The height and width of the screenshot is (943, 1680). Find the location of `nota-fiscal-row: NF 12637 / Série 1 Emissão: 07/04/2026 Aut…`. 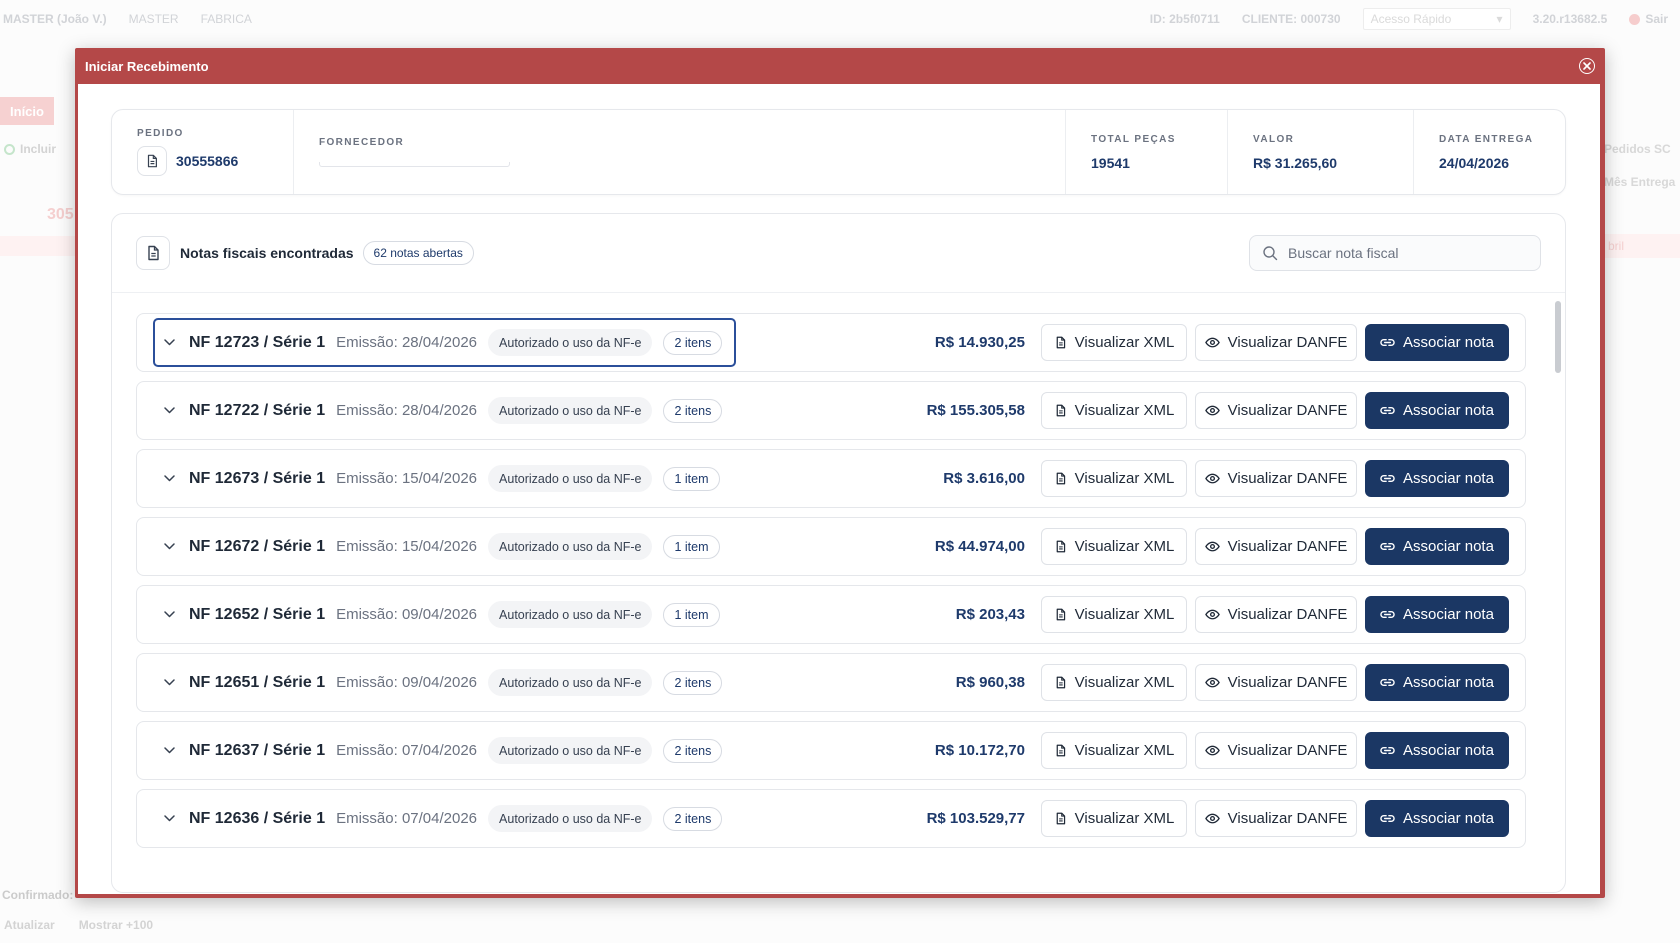

nota-fiscal-row: NF 12637 / Série 1 Emissão: 07/04/2026 Aut… is located at coordinates (831, 750).